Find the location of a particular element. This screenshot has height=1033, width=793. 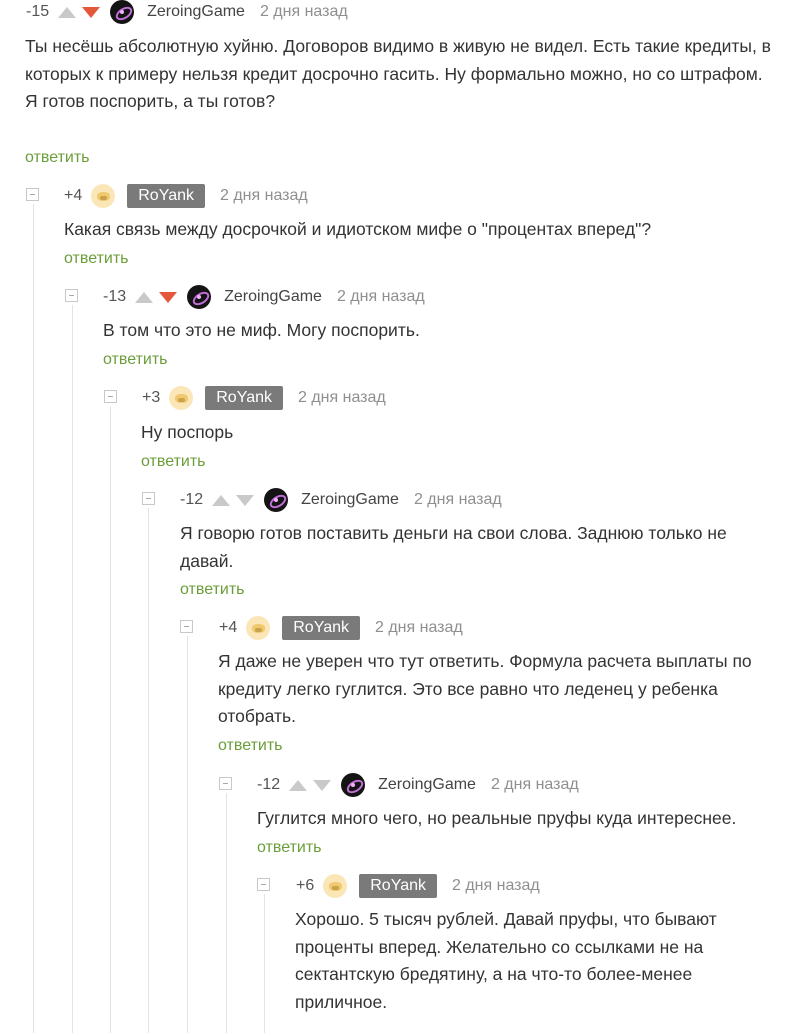

comment-header: -13 ZeroingGame 2 дня назад is located at coordinates (264, 297).